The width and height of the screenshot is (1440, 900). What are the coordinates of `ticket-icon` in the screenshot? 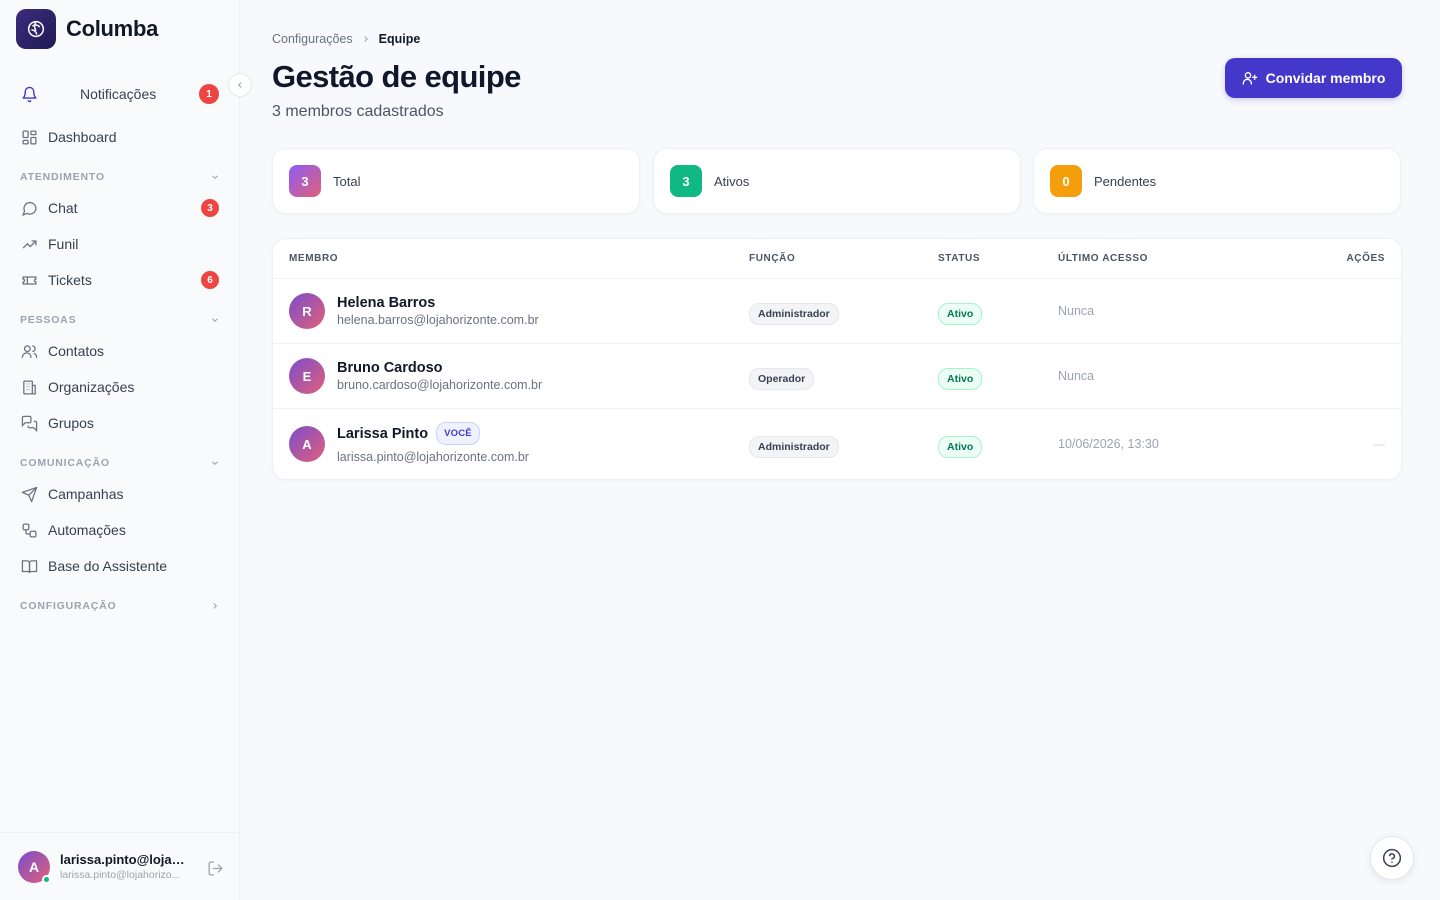 It's located at (29, 280).